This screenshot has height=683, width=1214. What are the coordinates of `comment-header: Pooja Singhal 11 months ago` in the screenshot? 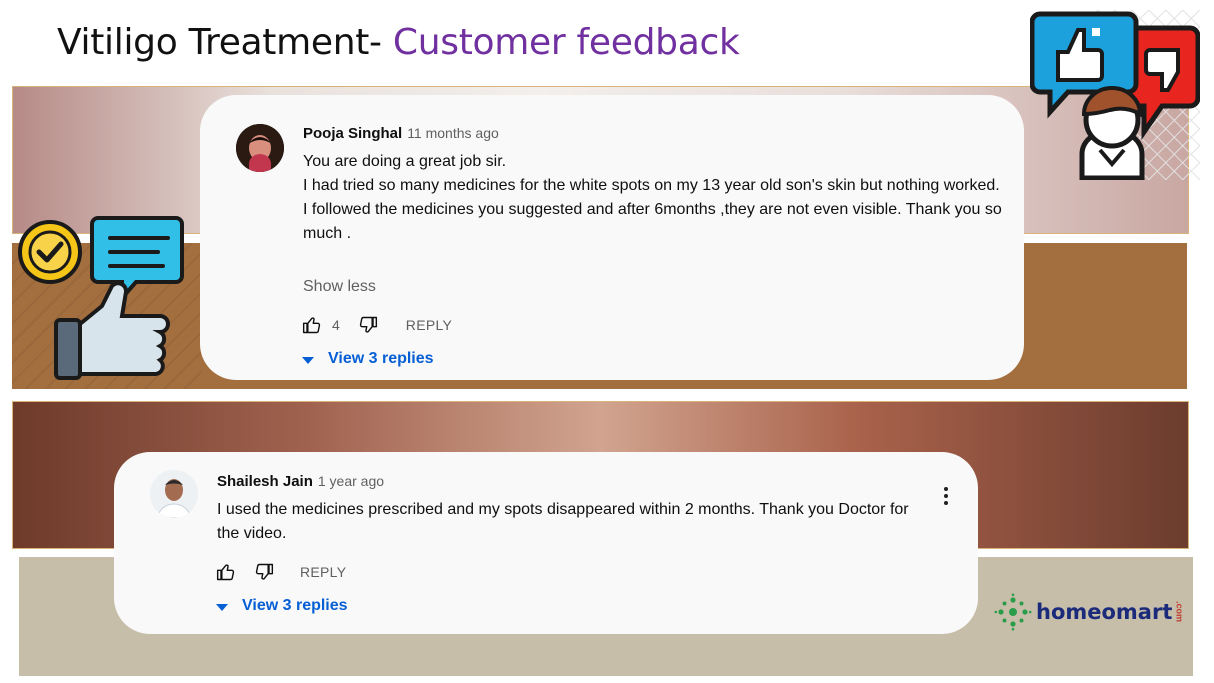 It's located at (401, 133).